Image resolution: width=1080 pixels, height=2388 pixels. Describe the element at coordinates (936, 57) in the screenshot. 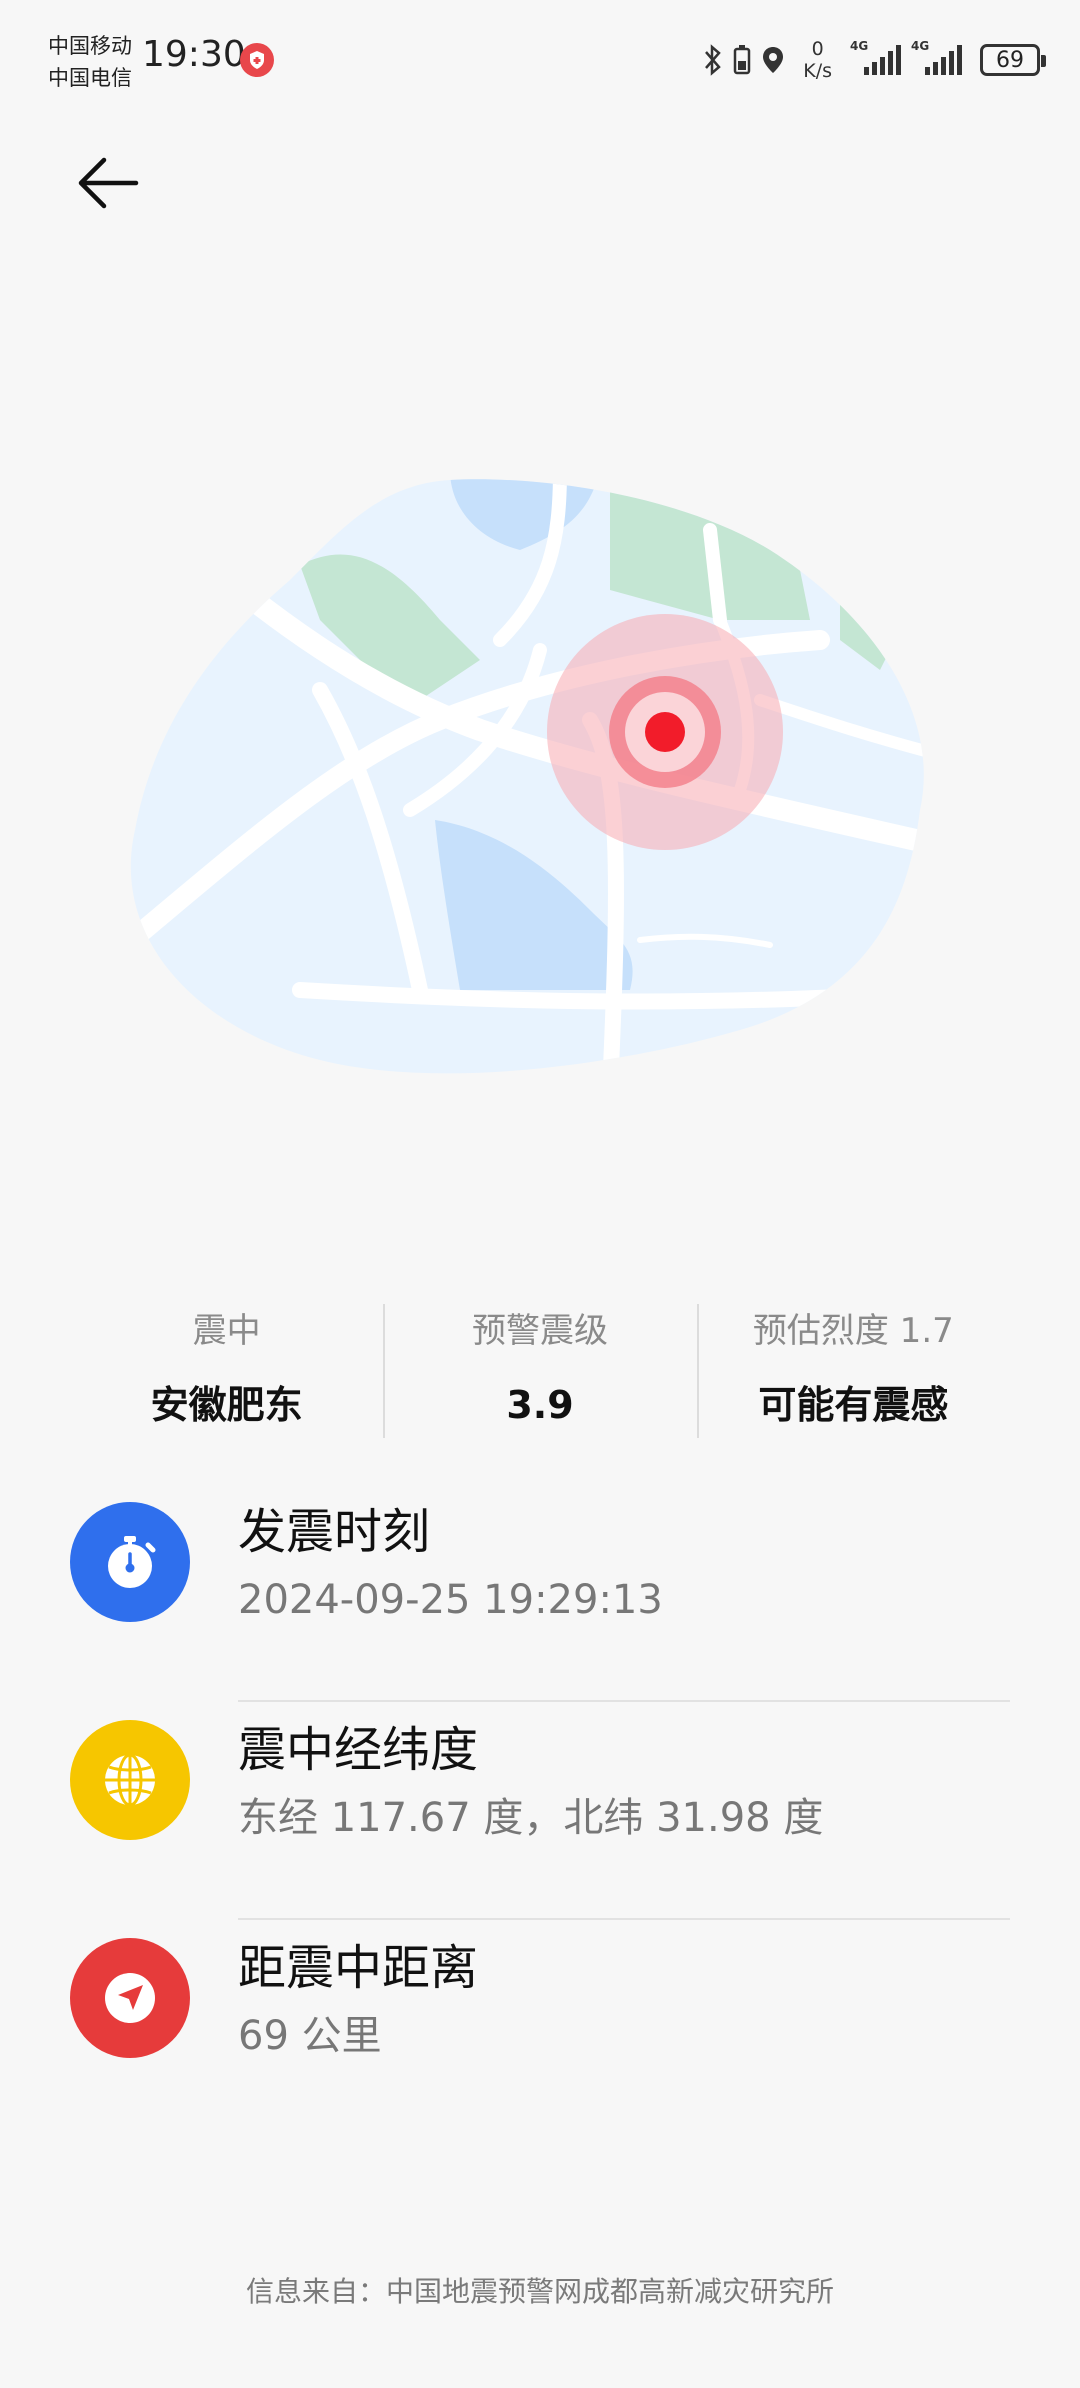

I see `cellular-signal-2-icon: 4G` at that location.